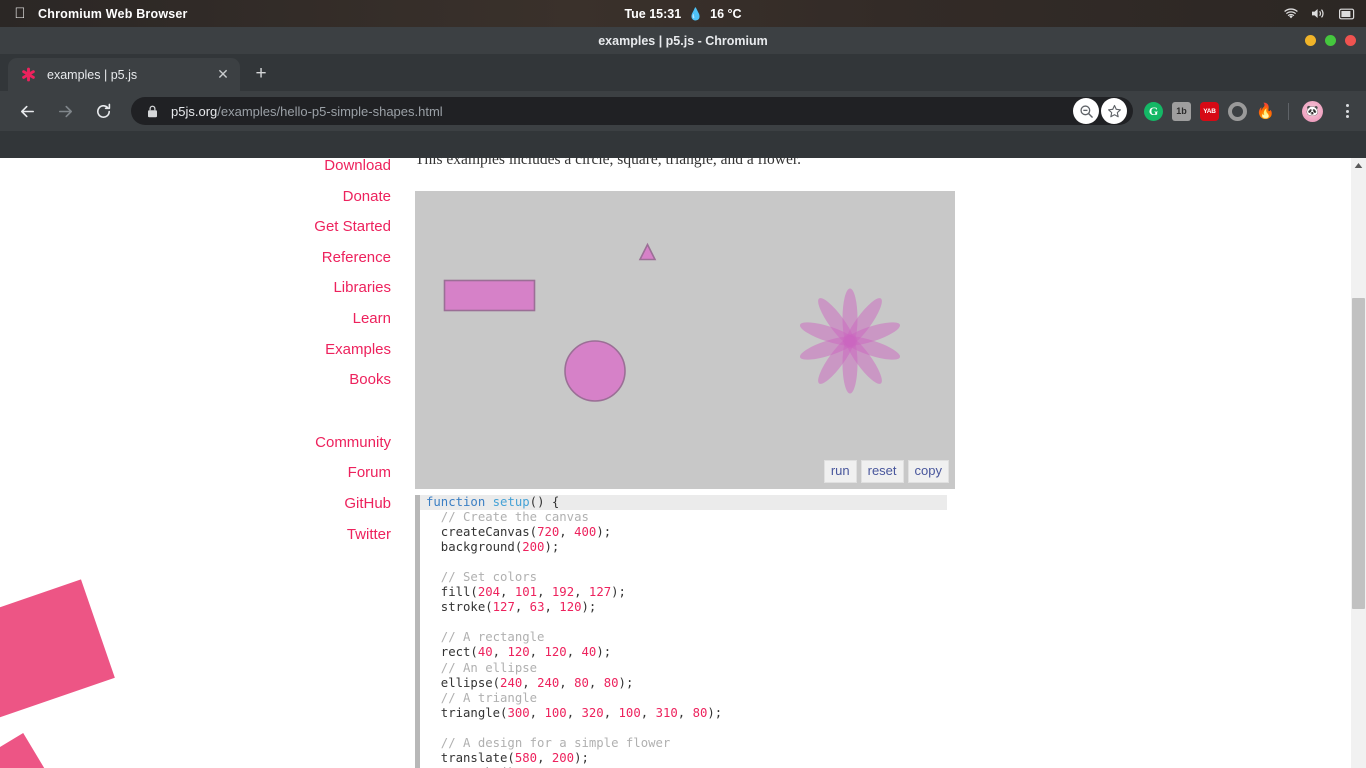  Describe the element at coordinates (1347, 111) in the screenshot. I see `three-dot-menu-icon` at that location.